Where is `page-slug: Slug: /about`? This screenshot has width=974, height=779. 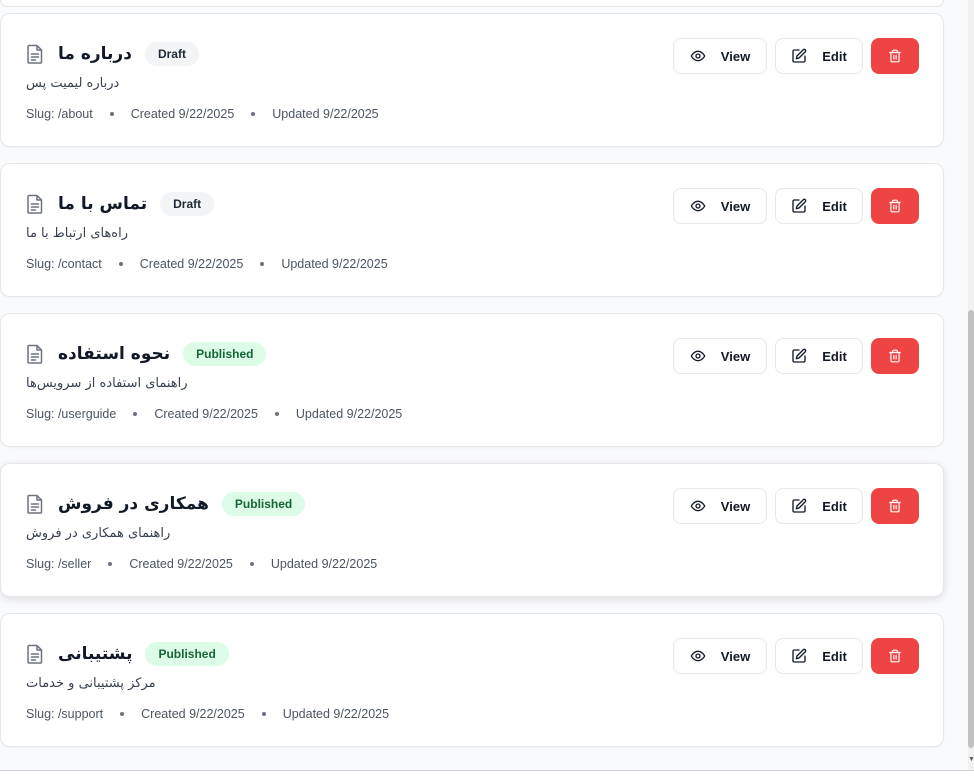
page-slug: Slug: /about is located at coordinates (59, 114).